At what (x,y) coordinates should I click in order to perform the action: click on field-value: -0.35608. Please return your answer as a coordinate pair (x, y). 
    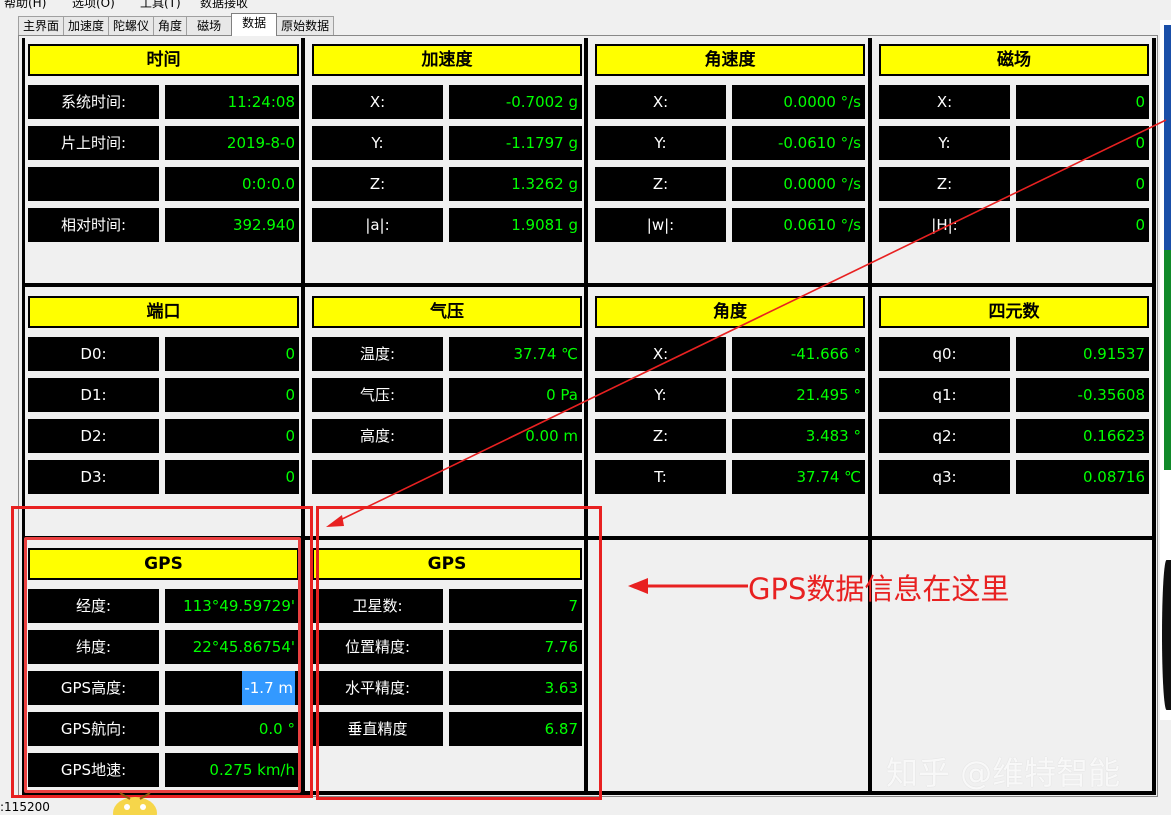
    Looking at the image, I should click on (1082, 395).